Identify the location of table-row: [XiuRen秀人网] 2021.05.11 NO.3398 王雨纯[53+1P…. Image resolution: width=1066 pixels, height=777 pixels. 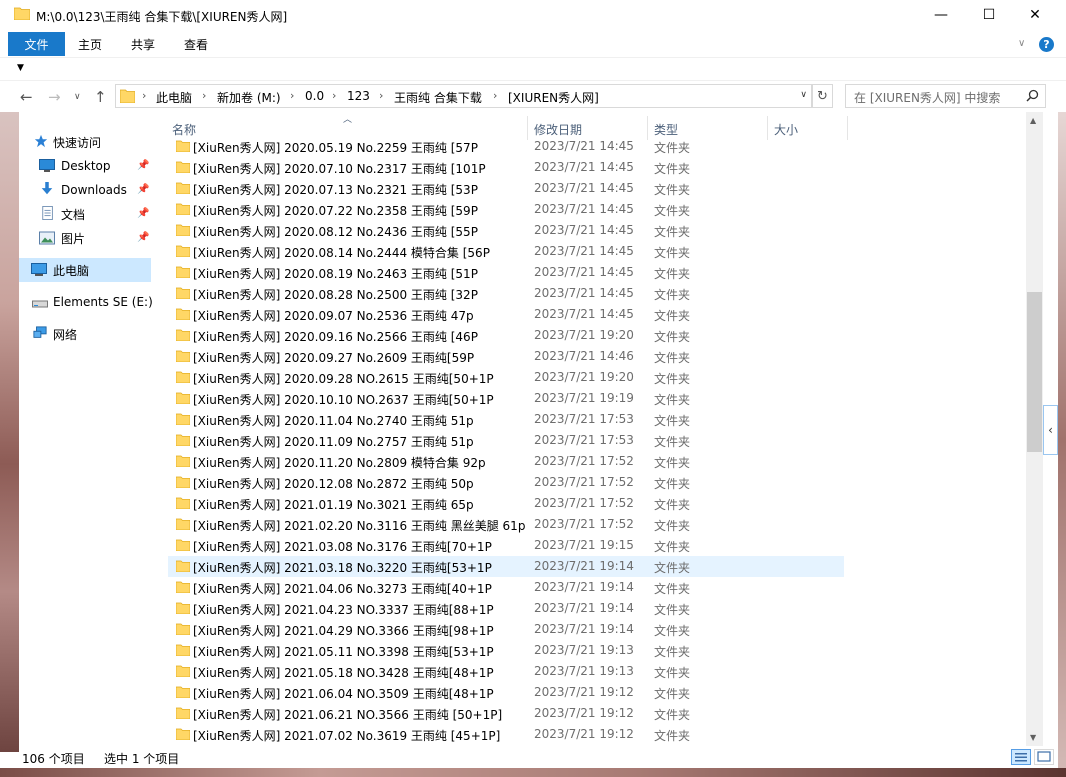
(506, 650).